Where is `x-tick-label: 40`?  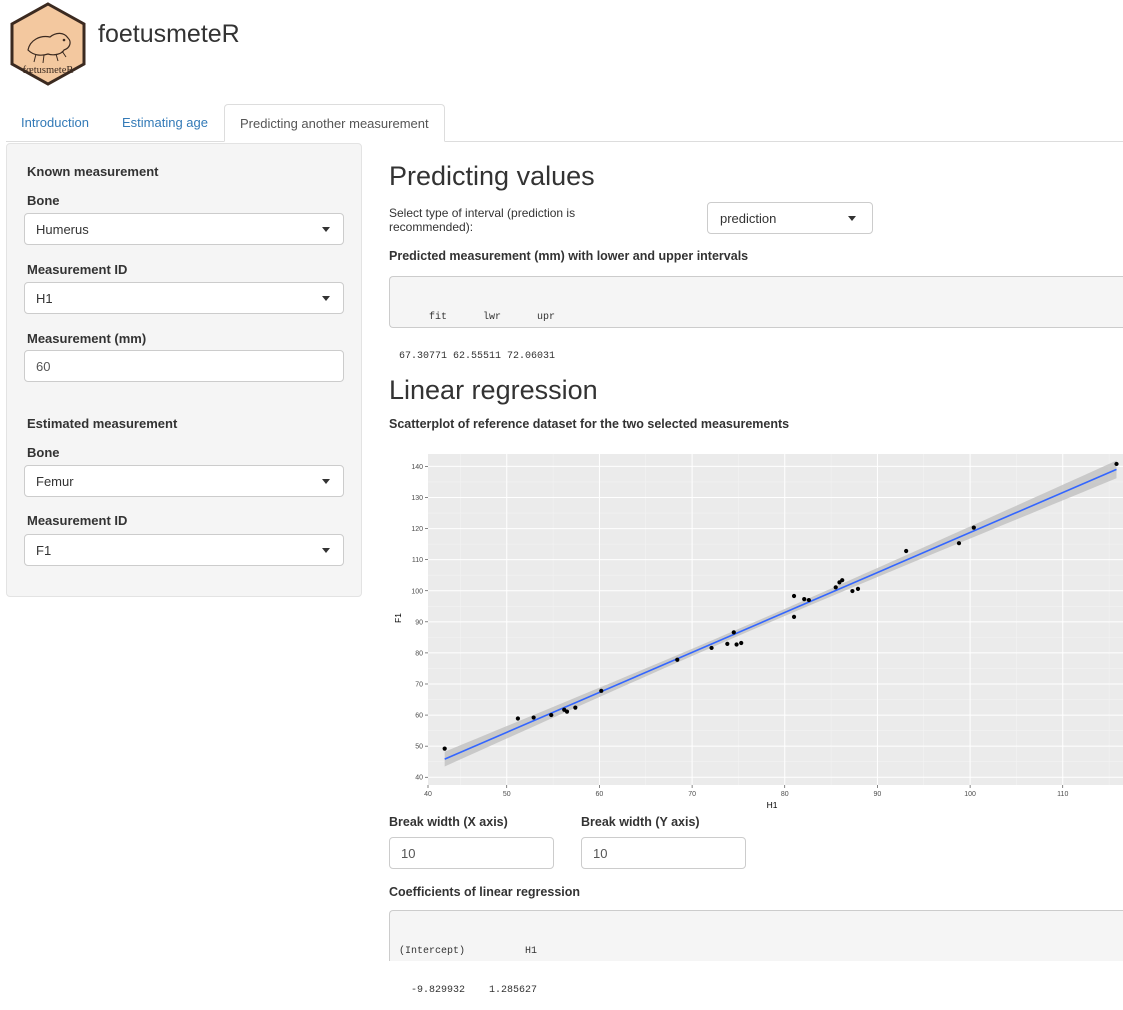 x-tick-label: 40 is located at coordinates (428, 794).